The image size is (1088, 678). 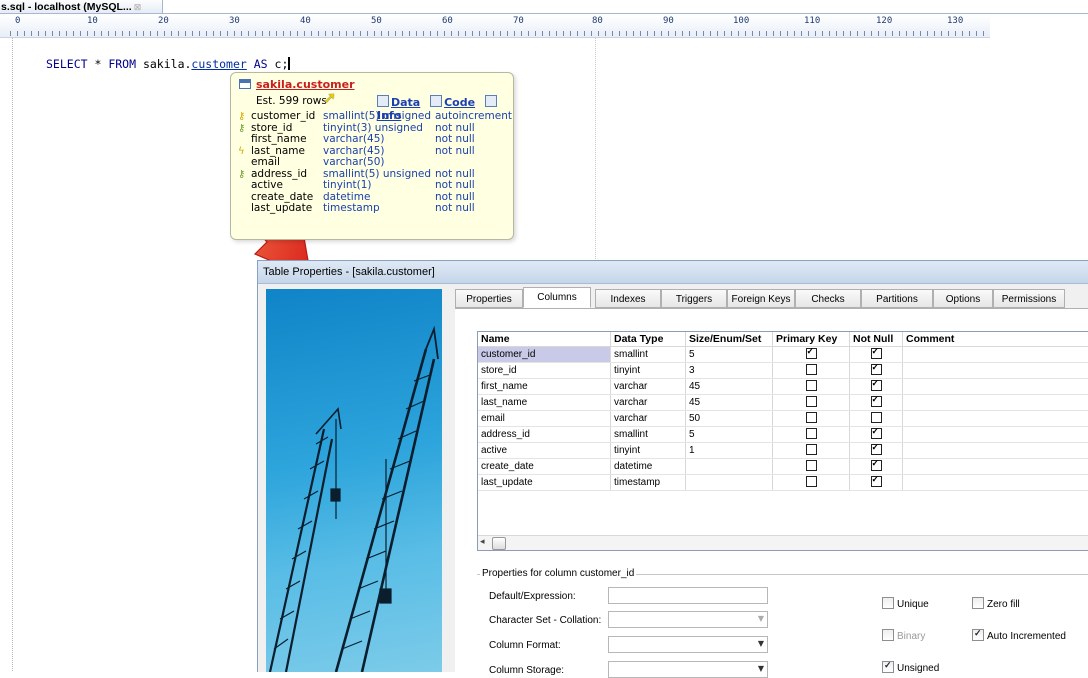 What do you see at coordinates (995, 339) in the screenshot?
I see `col-header-comment: Comment` at bounding box center [995, 339].